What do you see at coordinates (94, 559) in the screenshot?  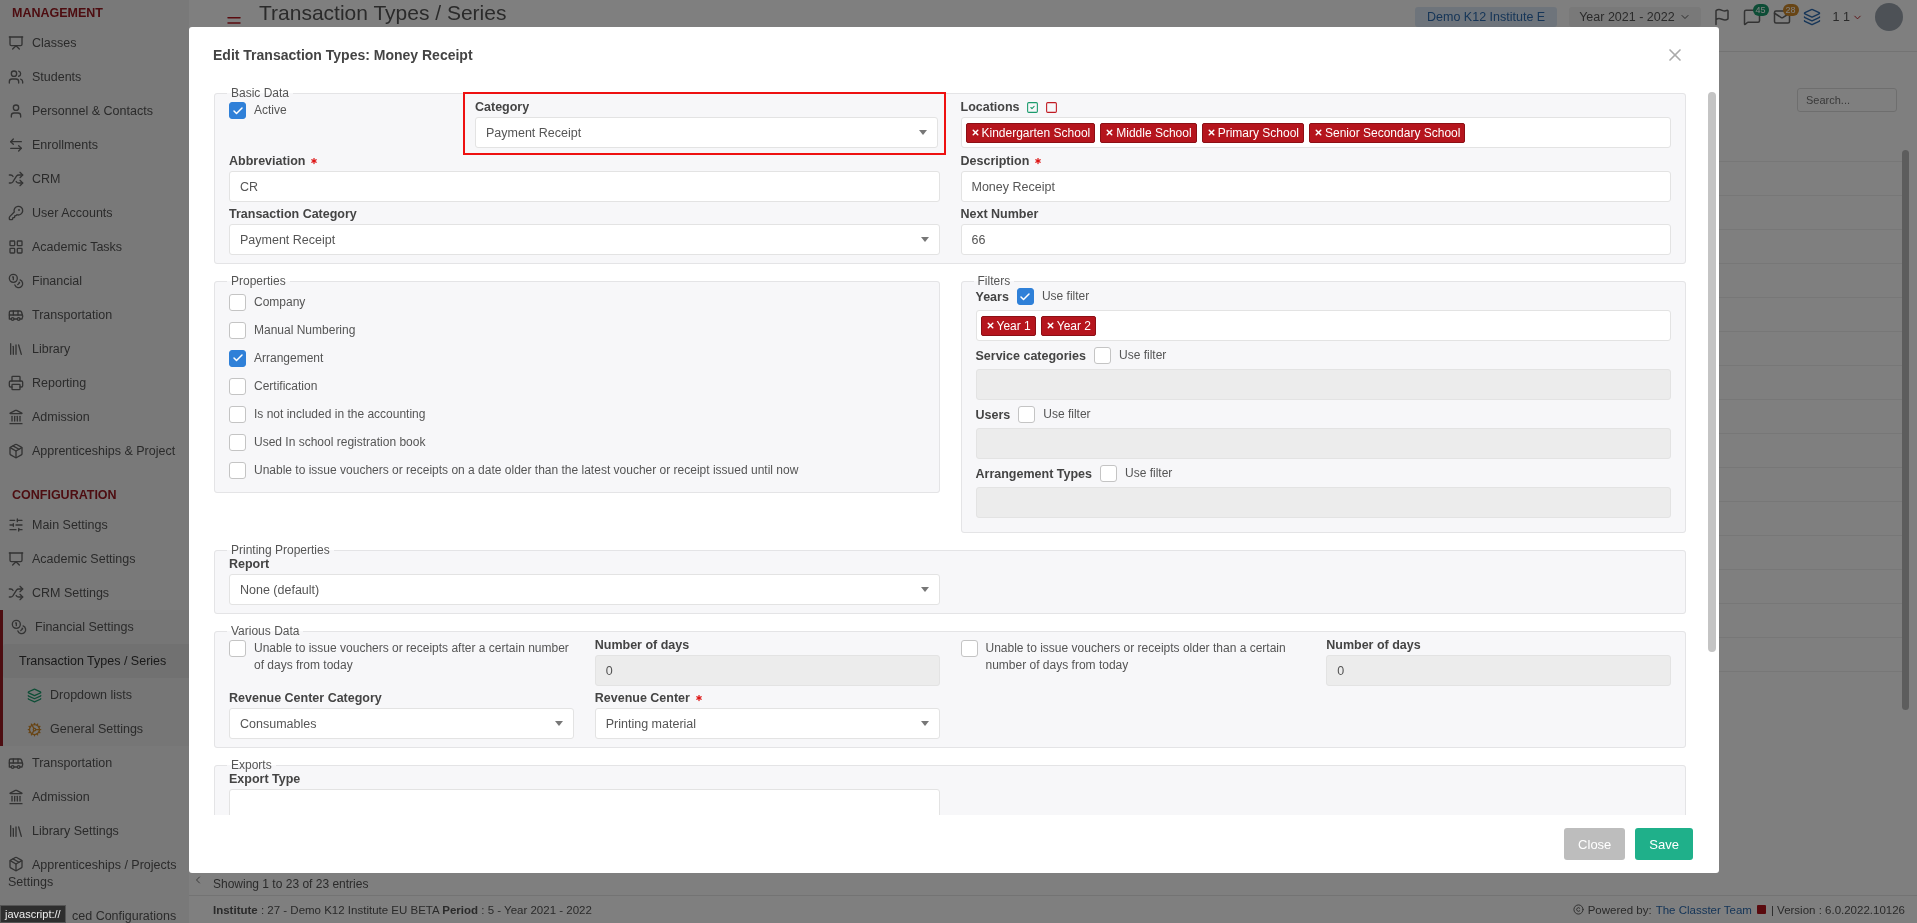 I see `sidebar-item: Academic Settings` at bounding box center [94, 559].